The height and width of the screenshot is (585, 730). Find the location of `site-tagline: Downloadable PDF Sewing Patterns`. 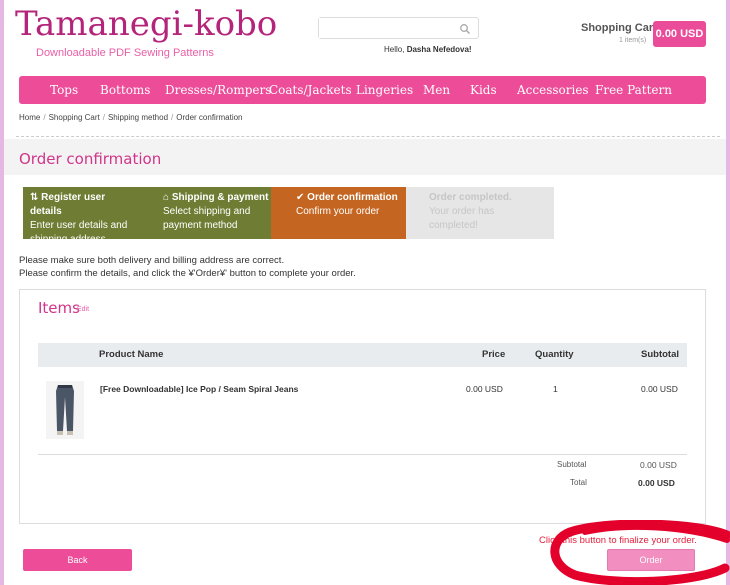

site-tagline: Downloadable PDF Sewing Patterns is located at coordinates (125, 53).